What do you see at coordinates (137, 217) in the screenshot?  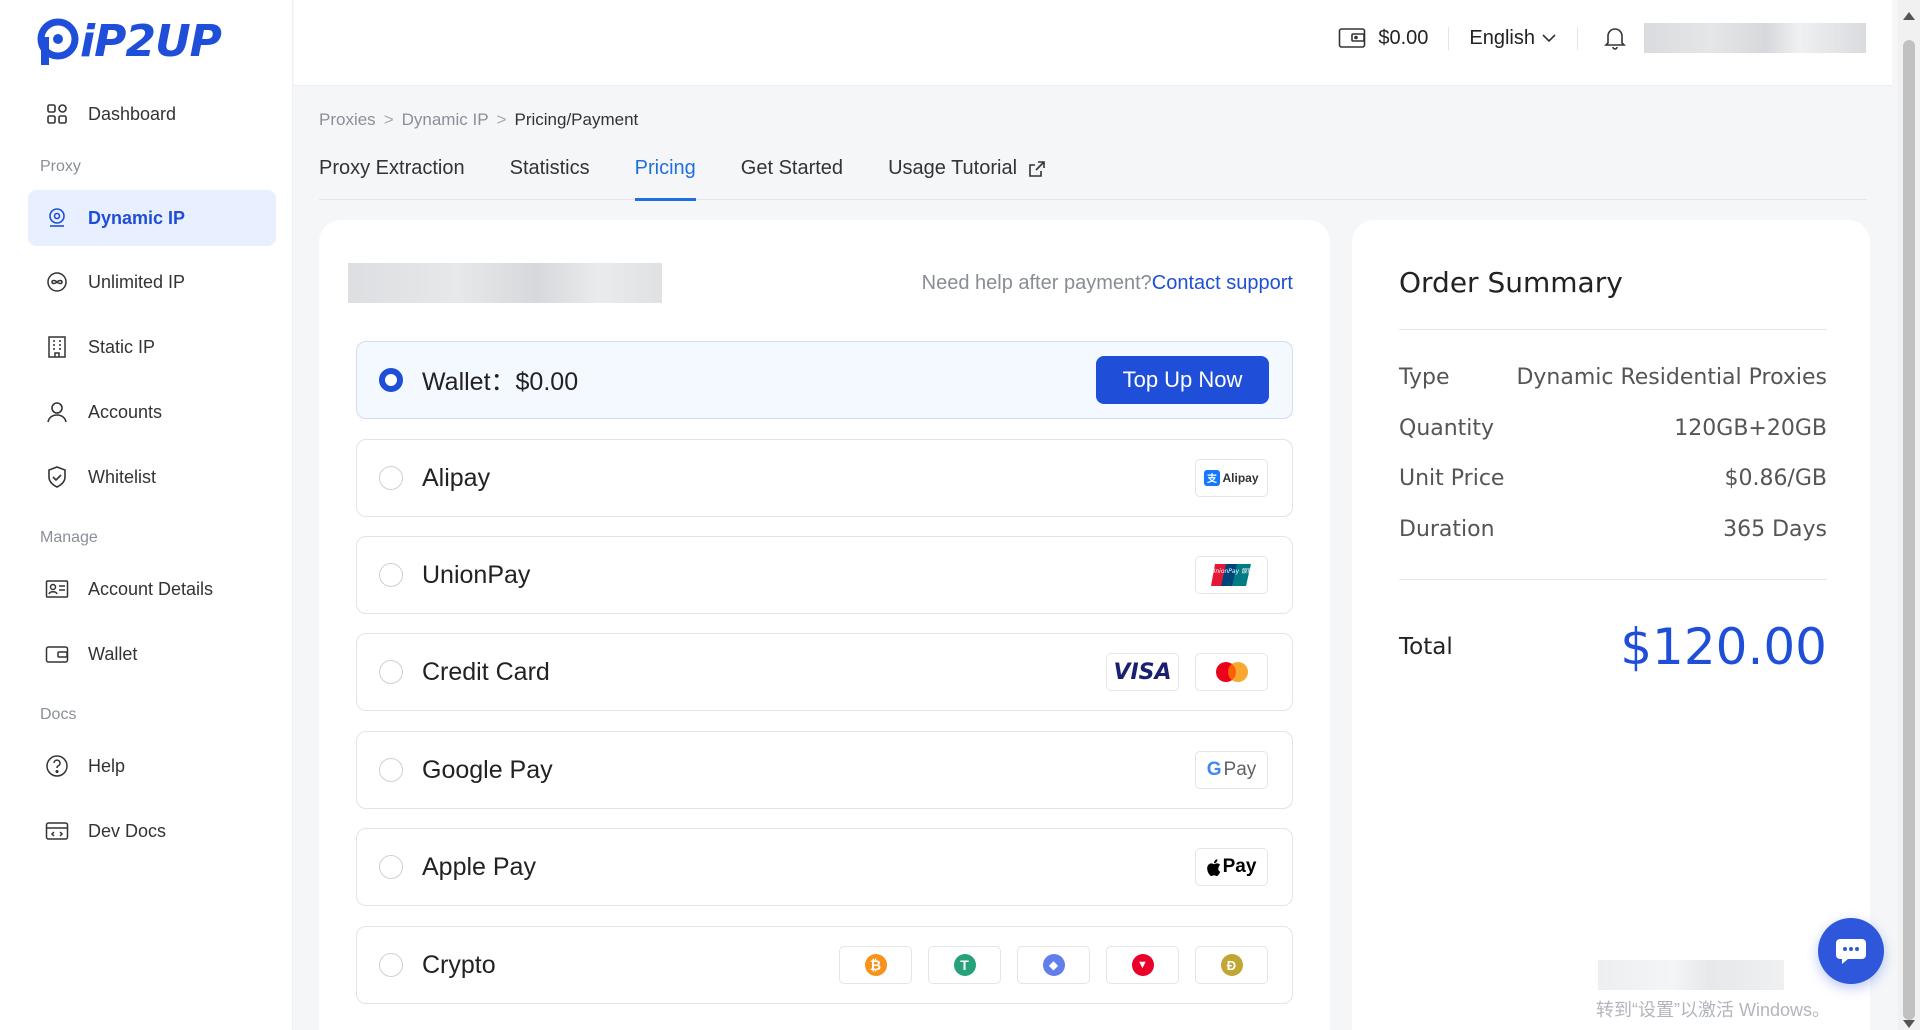 I see `sidebar-item-label: Dynamic IP` at bounding box center [137, 217].